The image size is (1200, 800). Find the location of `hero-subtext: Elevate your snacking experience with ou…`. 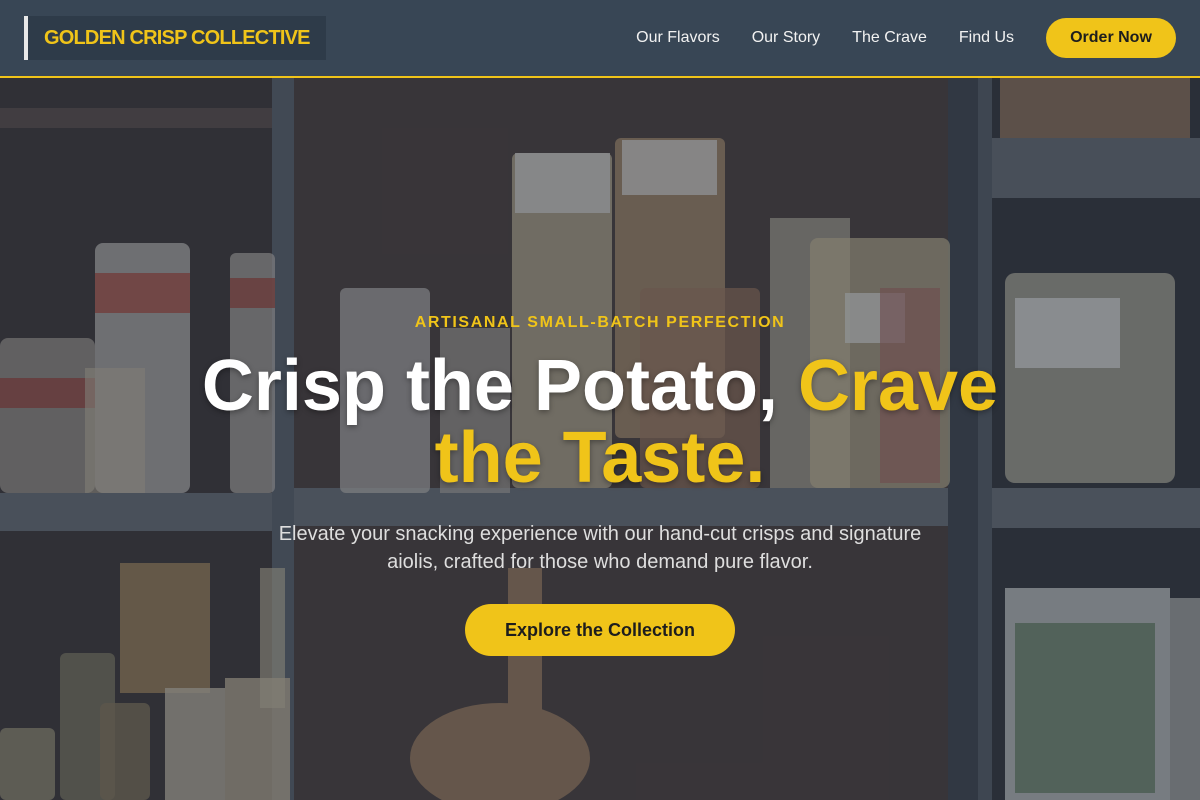

hero-subtext: Elevate your snacking experience with ou… is located at coordinates (600, 548).